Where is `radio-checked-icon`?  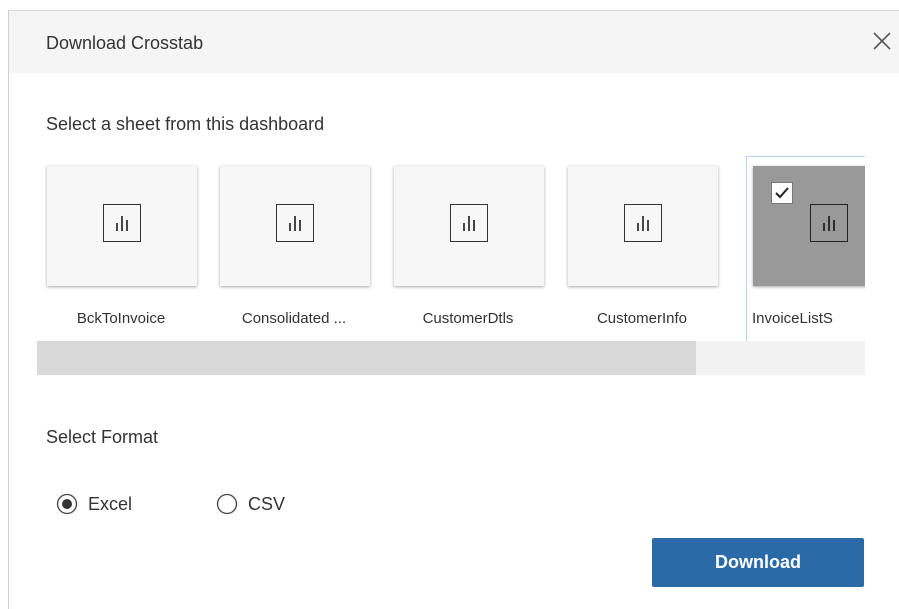 radio-checked-icon is located at coordinates (67, 504).